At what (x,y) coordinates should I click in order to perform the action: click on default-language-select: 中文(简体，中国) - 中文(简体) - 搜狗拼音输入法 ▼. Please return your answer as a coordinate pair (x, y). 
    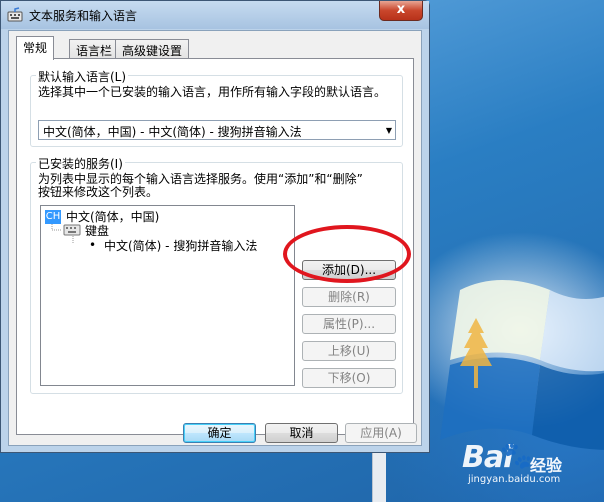
    Looking at the image, I should click on (217, 130).